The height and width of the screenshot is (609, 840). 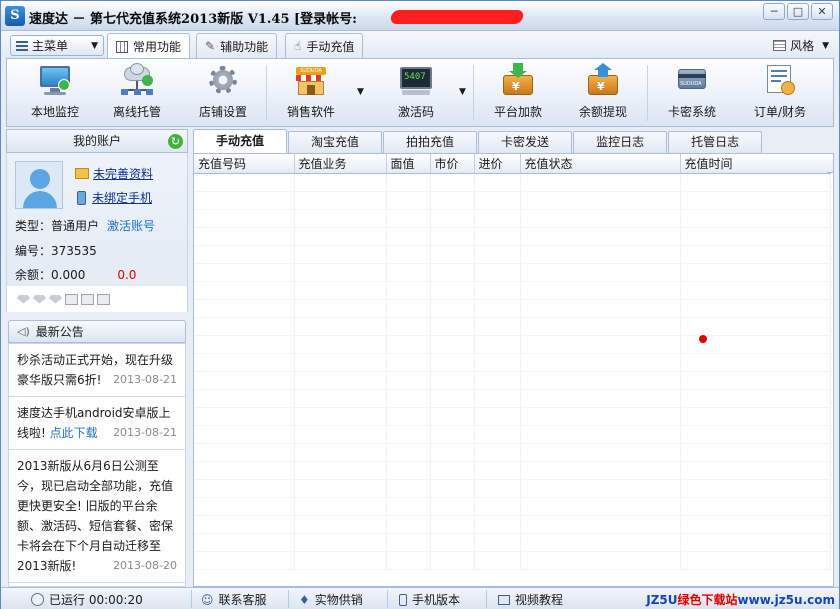 What do you see at coordinates (223, 93) in the screenshot?
I see `shop-settings-button: 店铺设置` at bounding box center [223, 93].